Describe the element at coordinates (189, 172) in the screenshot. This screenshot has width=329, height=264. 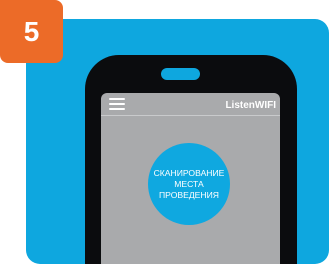
I see `scan-button-line-1: СКАНИРОВАНИЕ` at that location.